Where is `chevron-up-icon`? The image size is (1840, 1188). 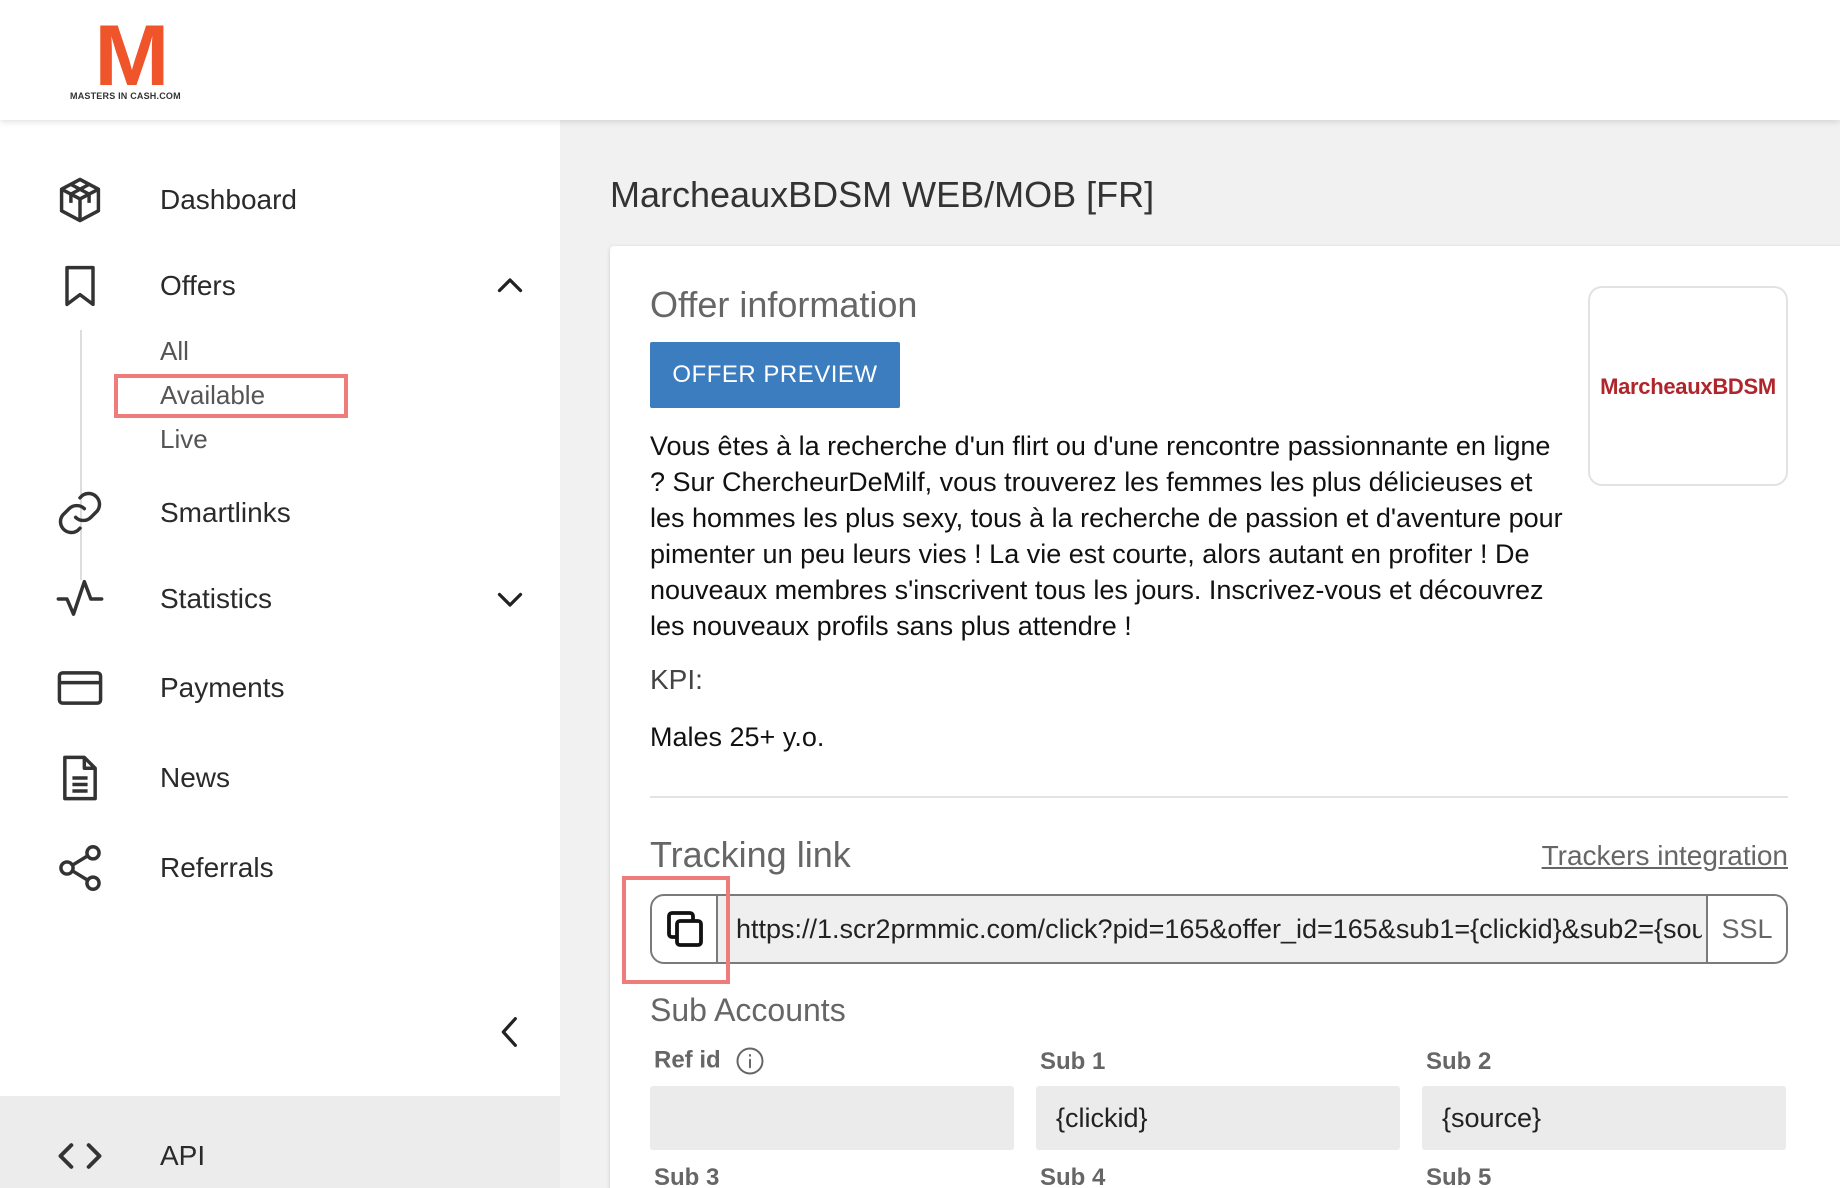
chevron-up-icon is located at coordinates (510, 286).